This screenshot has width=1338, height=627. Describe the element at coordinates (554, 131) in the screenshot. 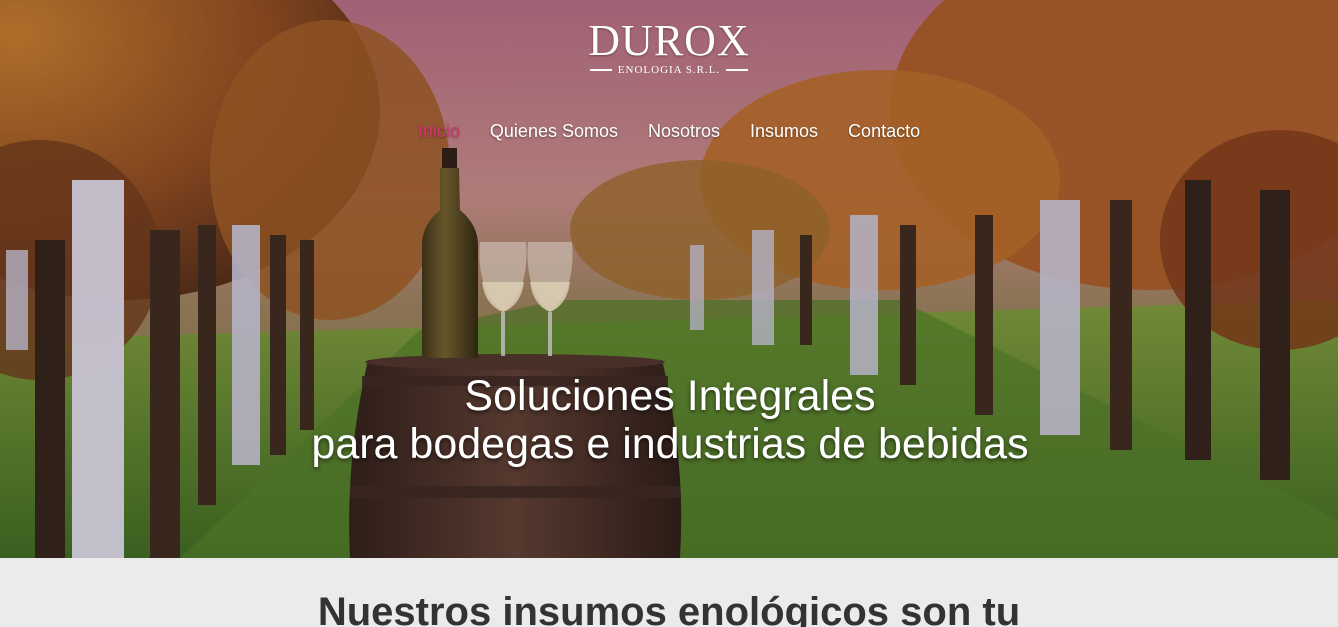

I see `nav-item-quienes-somos: Quienes Somos` at that location.